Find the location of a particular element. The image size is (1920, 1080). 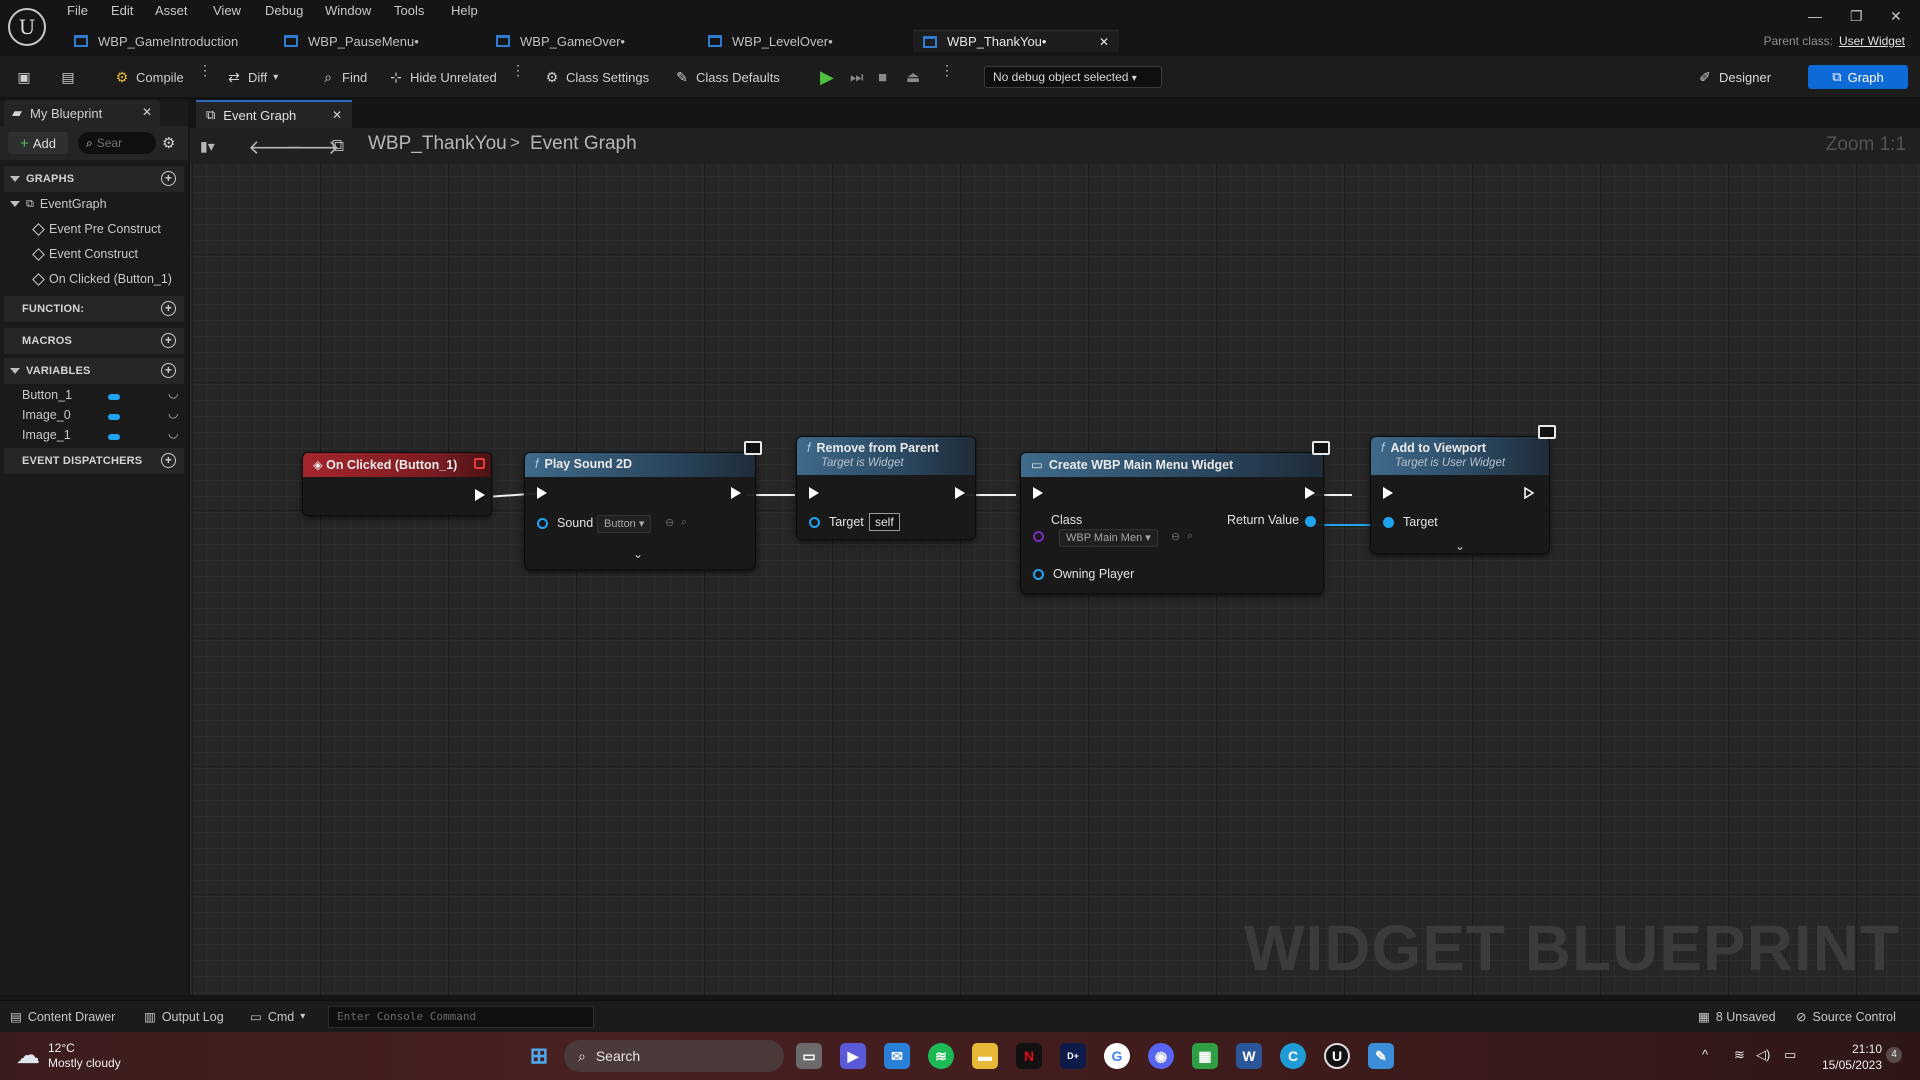

tab-wbp-pausemenu: WBP_PauseMenu• is located at coordinates (351, 41).